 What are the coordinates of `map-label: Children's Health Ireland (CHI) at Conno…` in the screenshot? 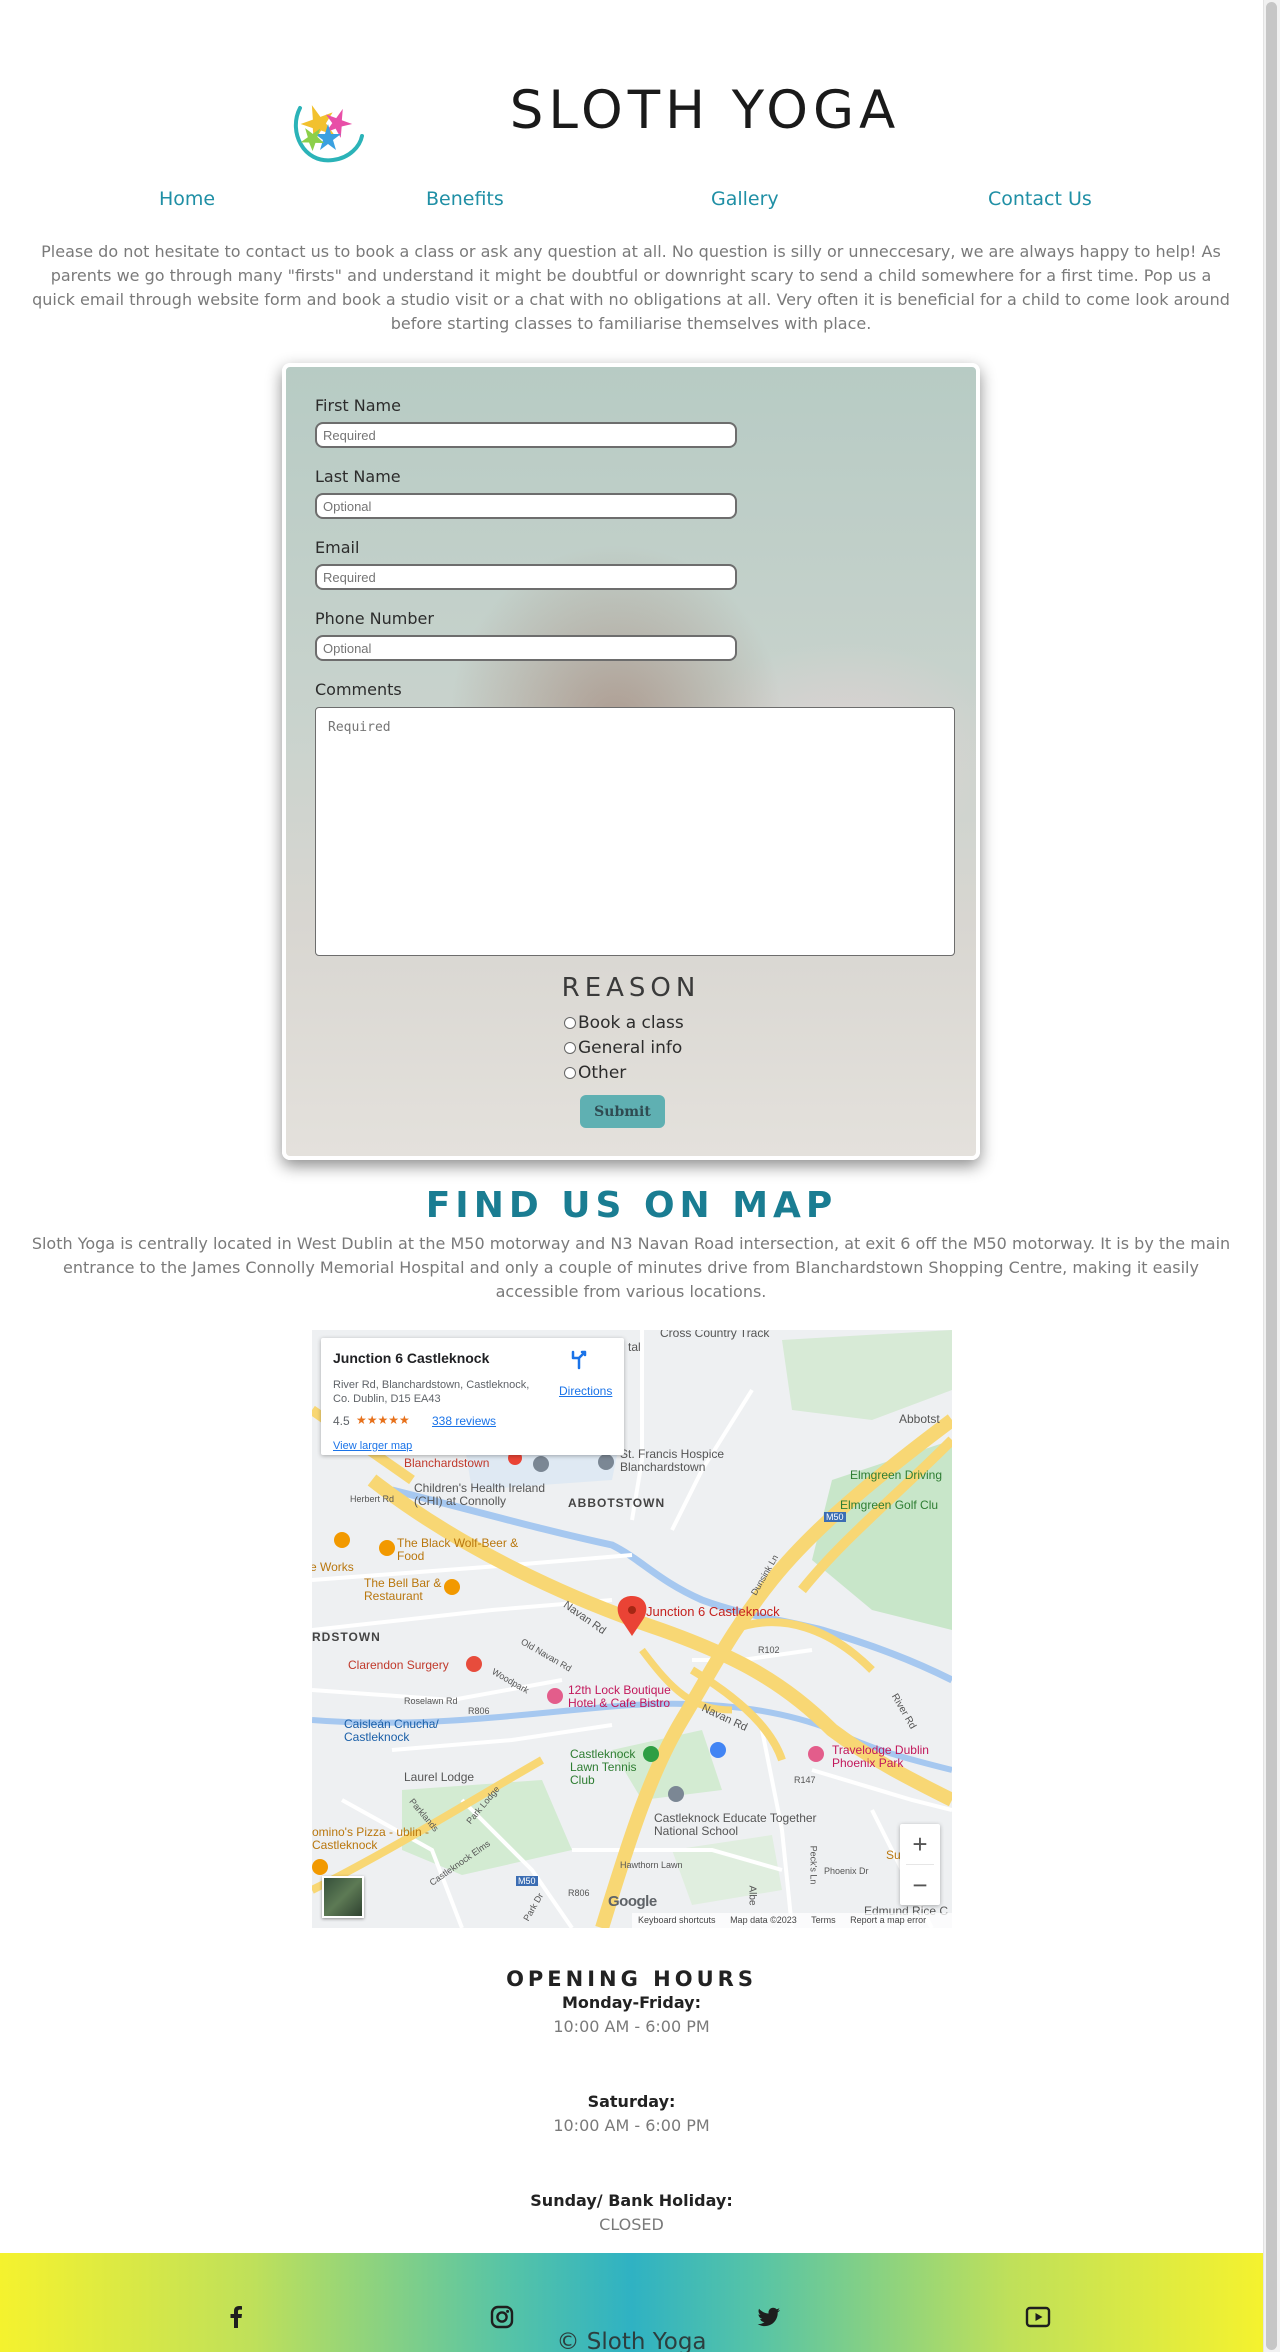 It's located at (480, 1494).